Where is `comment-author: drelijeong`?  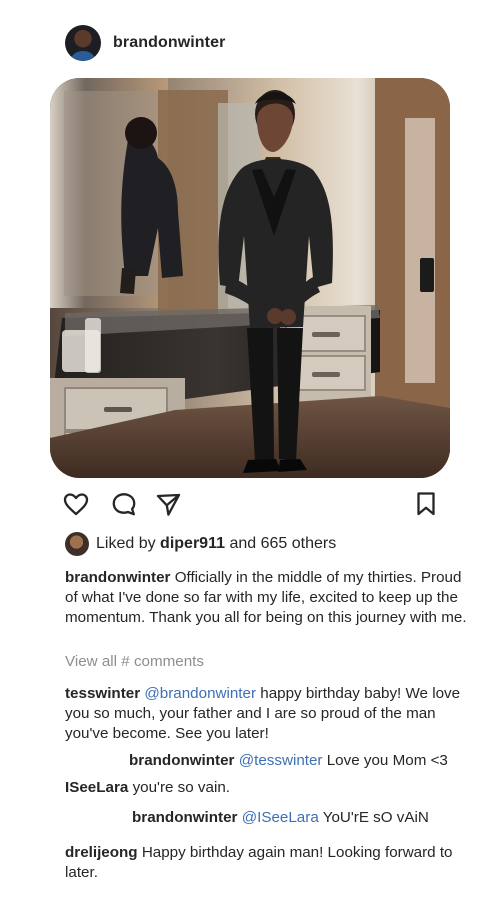
comment-author: drelijeong is located at coordinates (101, 852).